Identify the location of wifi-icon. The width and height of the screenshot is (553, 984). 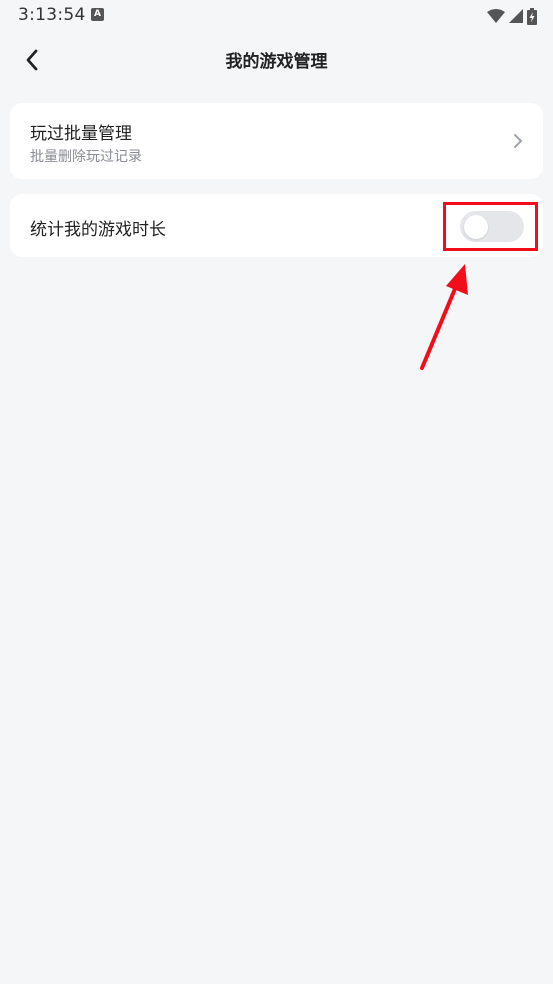
(496, 16).